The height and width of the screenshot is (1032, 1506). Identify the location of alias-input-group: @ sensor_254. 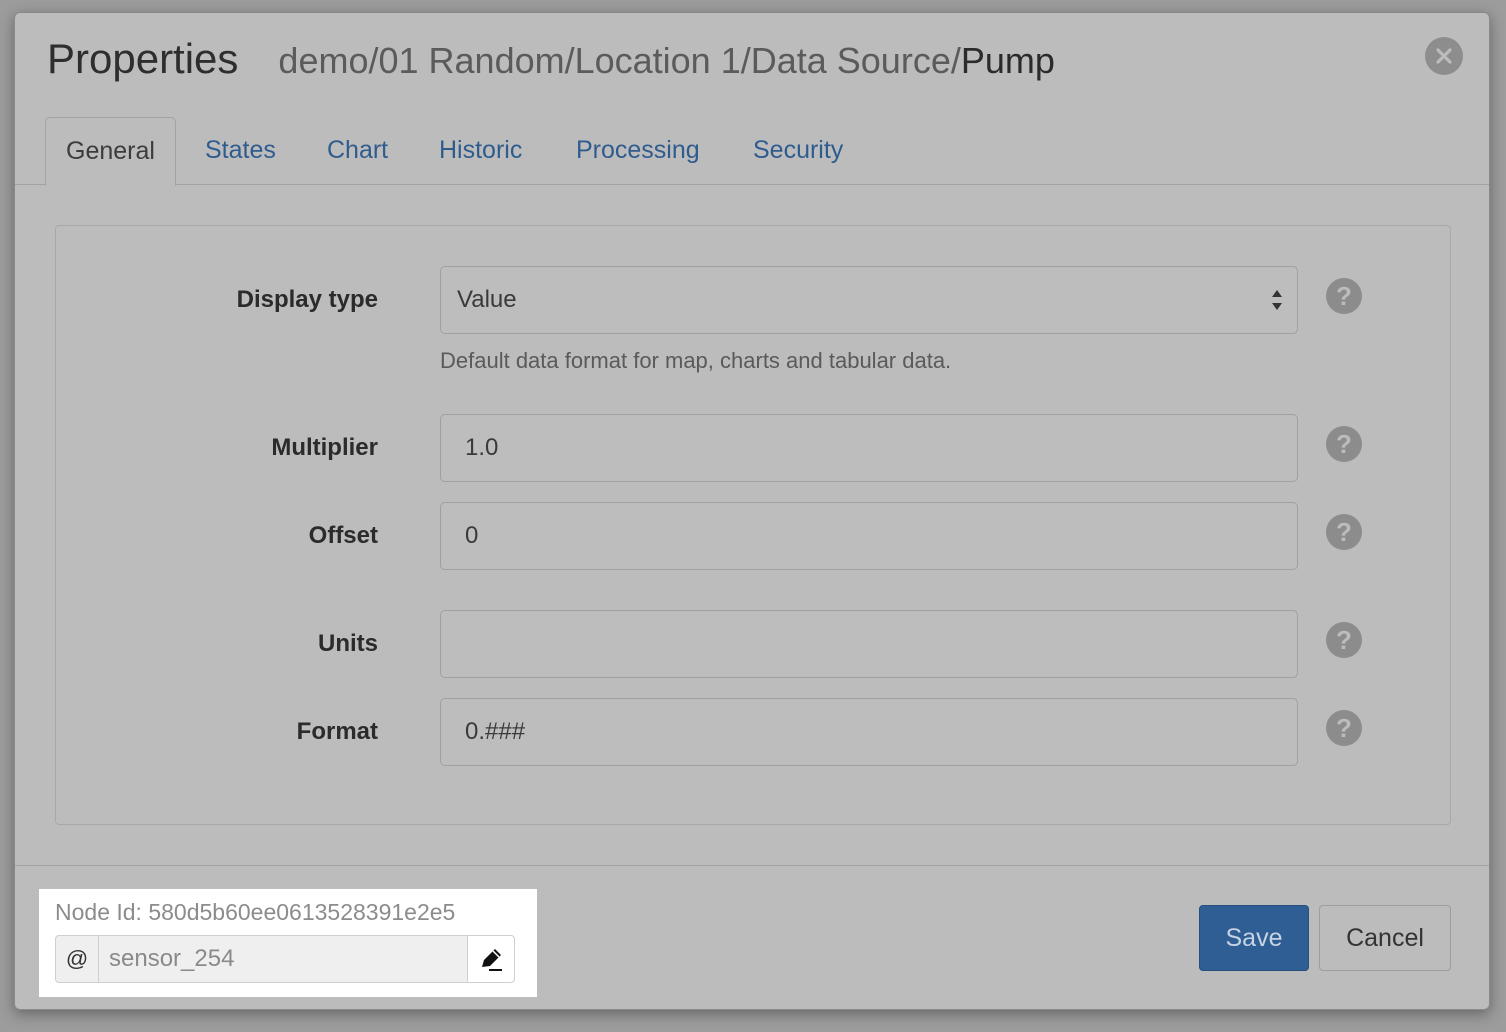
(285, 959).